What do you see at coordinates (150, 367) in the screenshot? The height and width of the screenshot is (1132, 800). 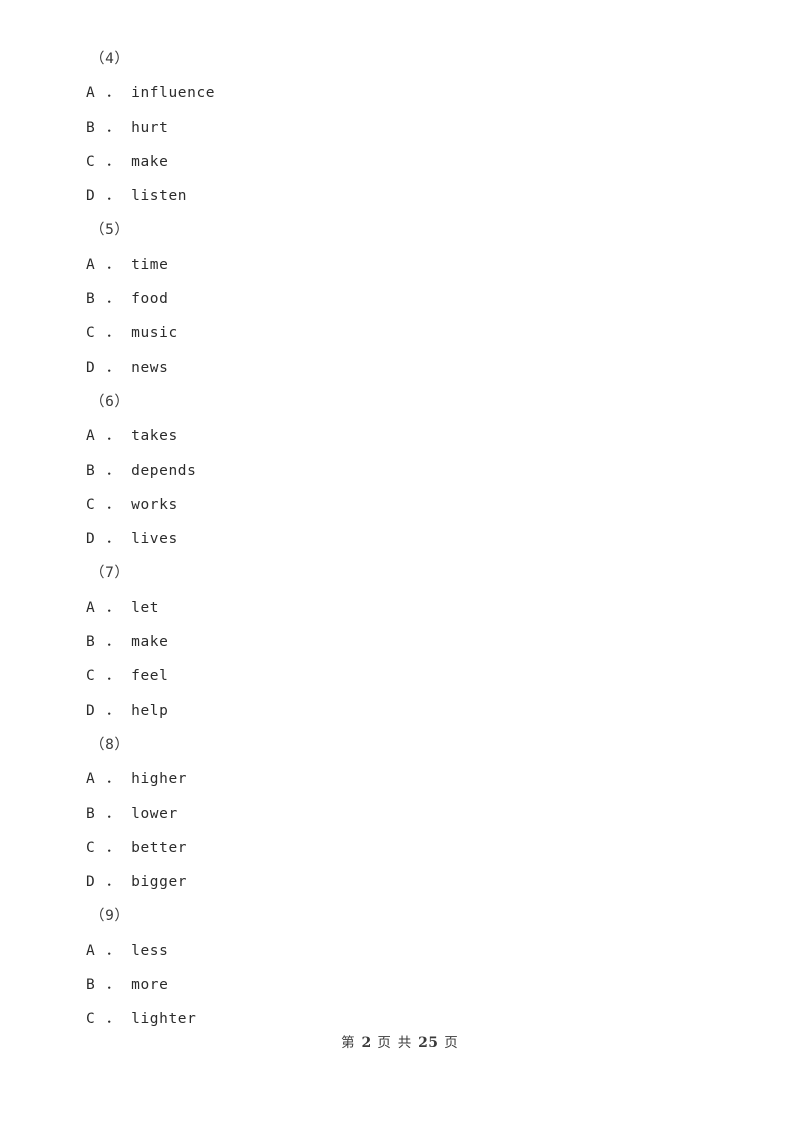 I see `option-text: news` at bounding box center [150, 367].